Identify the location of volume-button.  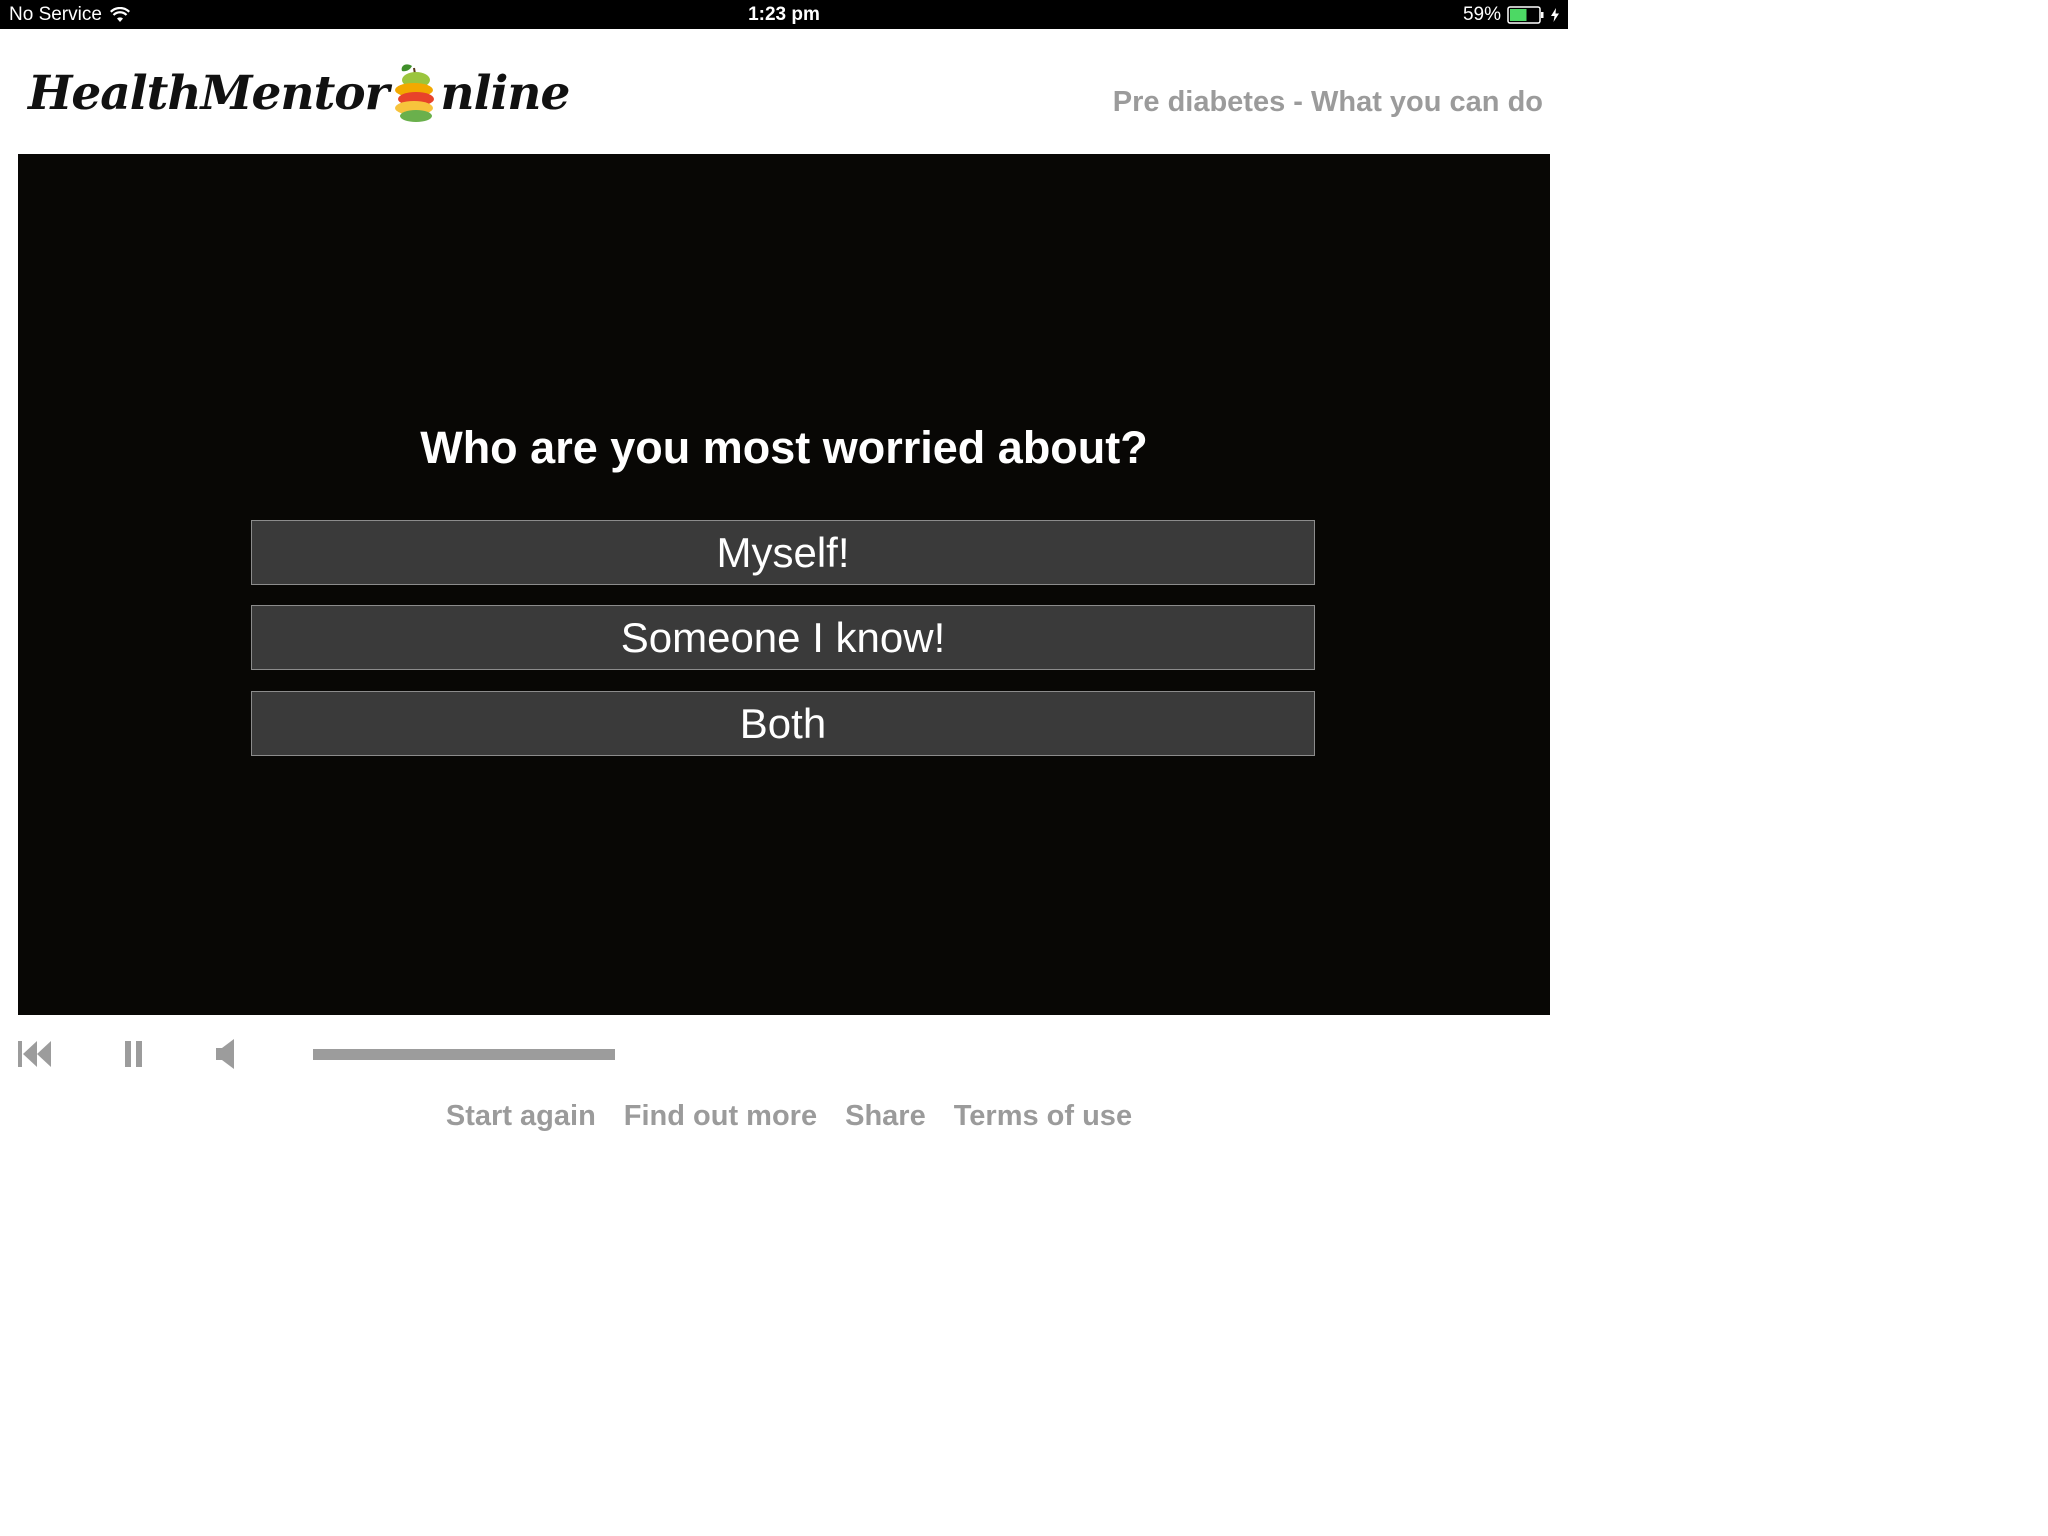
(226, 1054).